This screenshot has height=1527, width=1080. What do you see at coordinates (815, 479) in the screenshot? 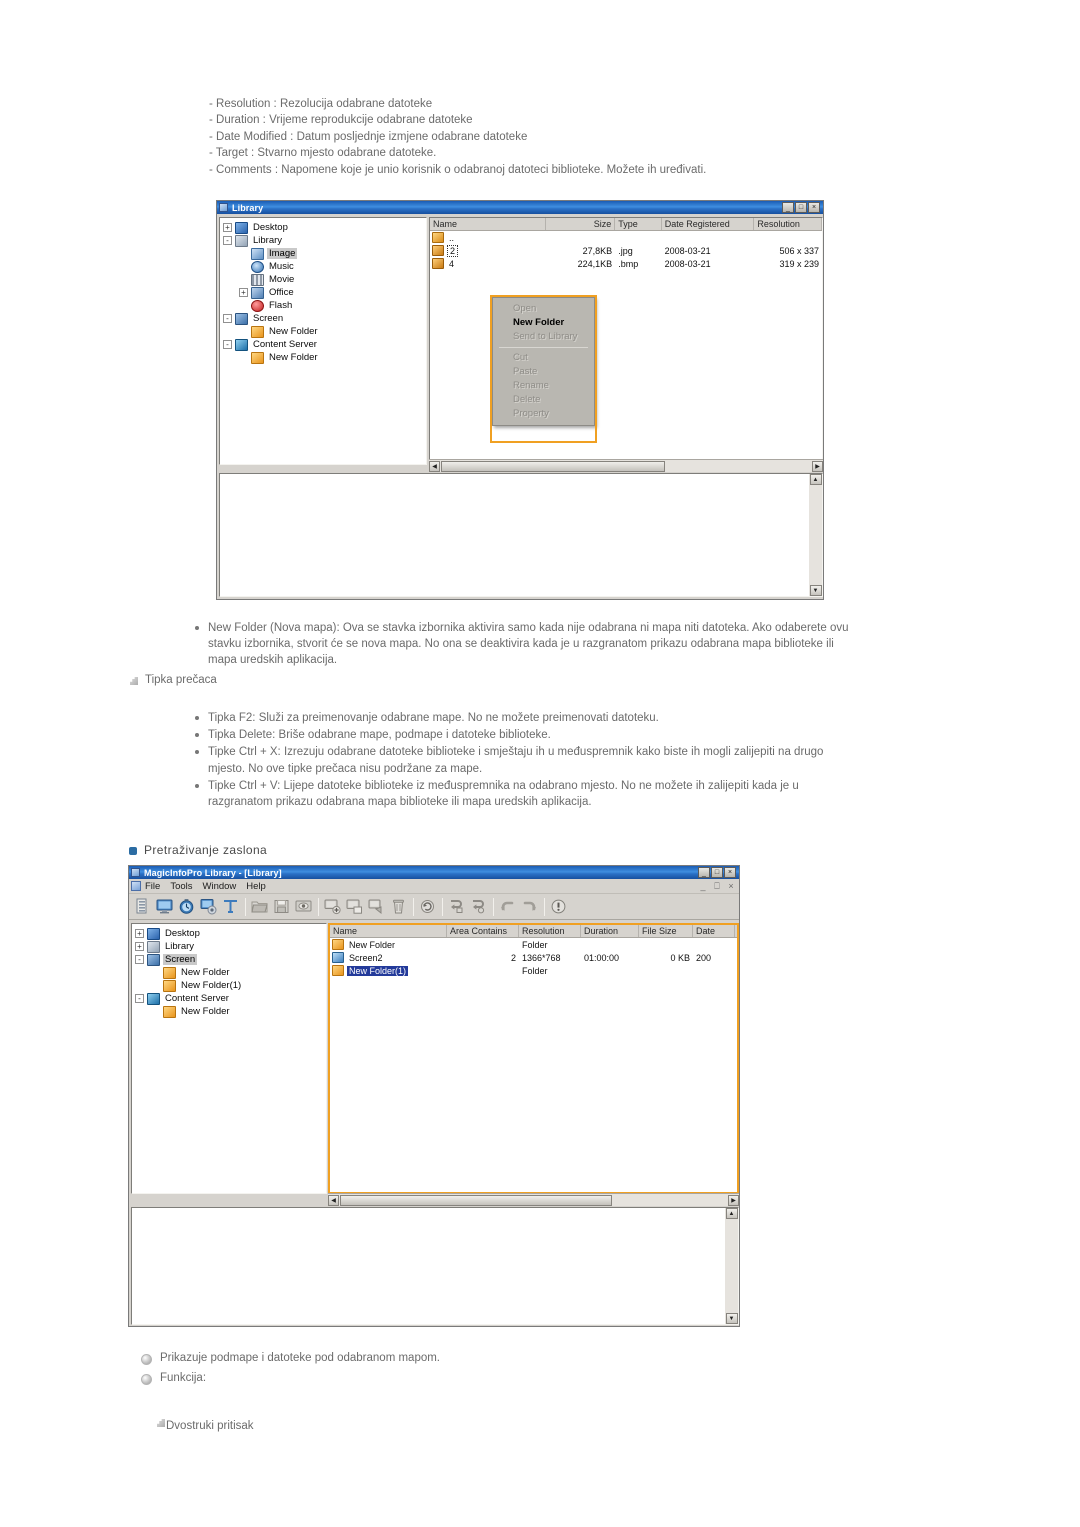
I see `scroll-up-button: ▲` at bounding box center [815, 479].